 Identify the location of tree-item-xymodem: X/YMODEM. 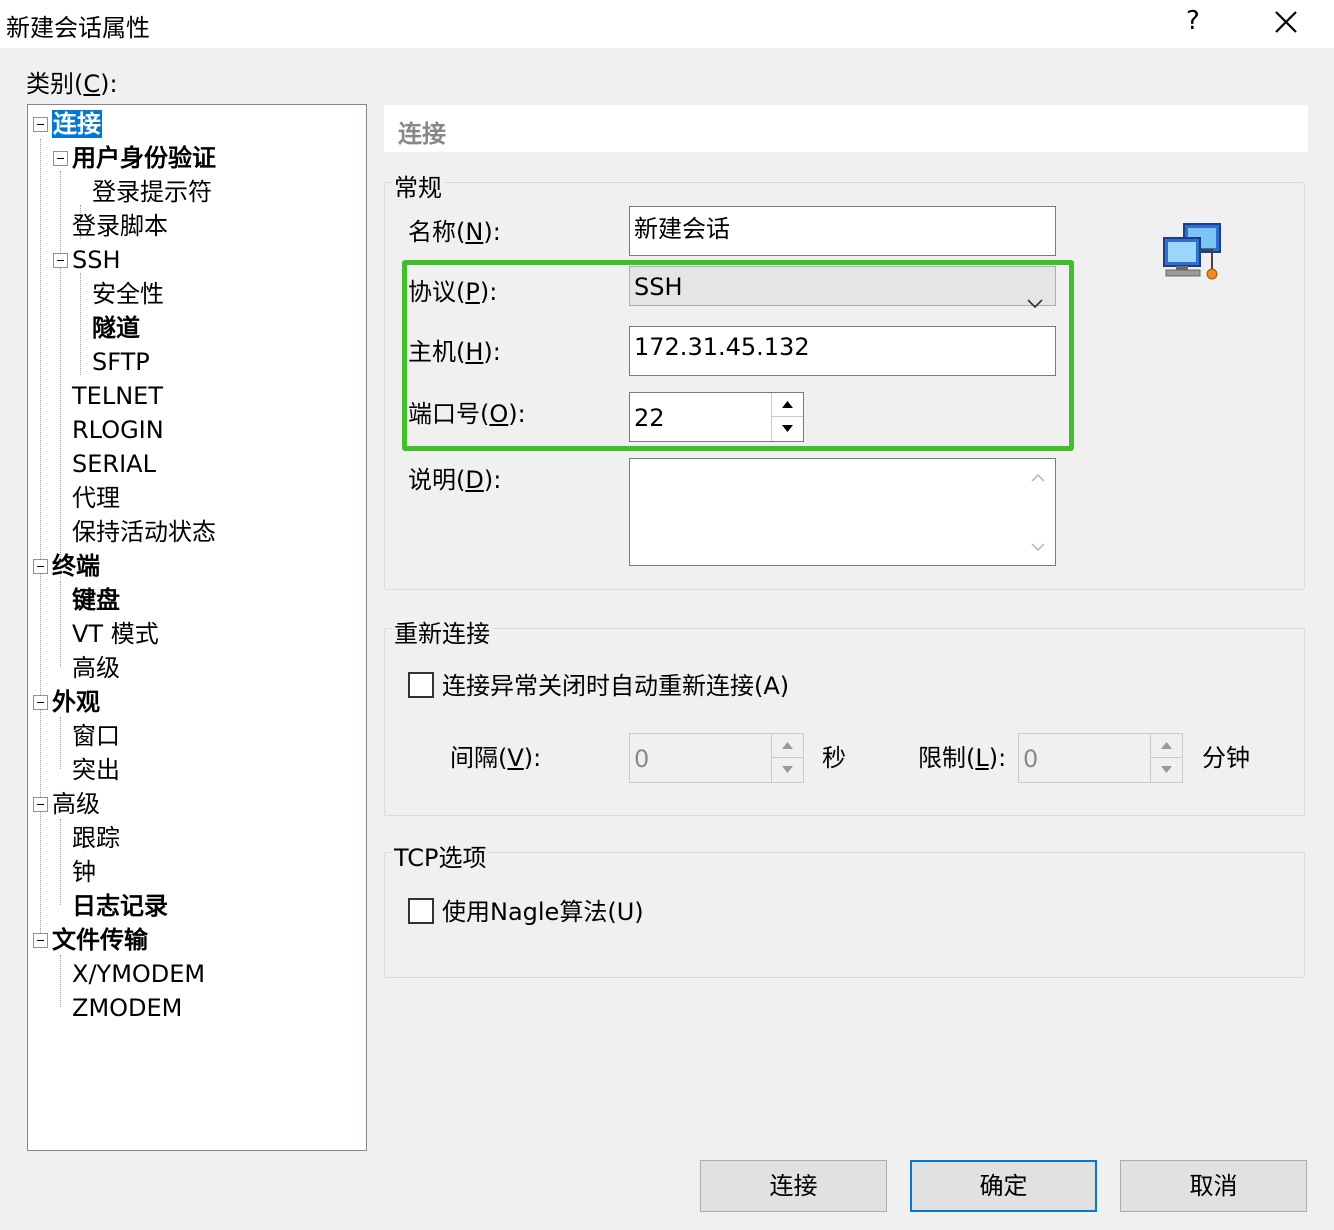
(138, 974).